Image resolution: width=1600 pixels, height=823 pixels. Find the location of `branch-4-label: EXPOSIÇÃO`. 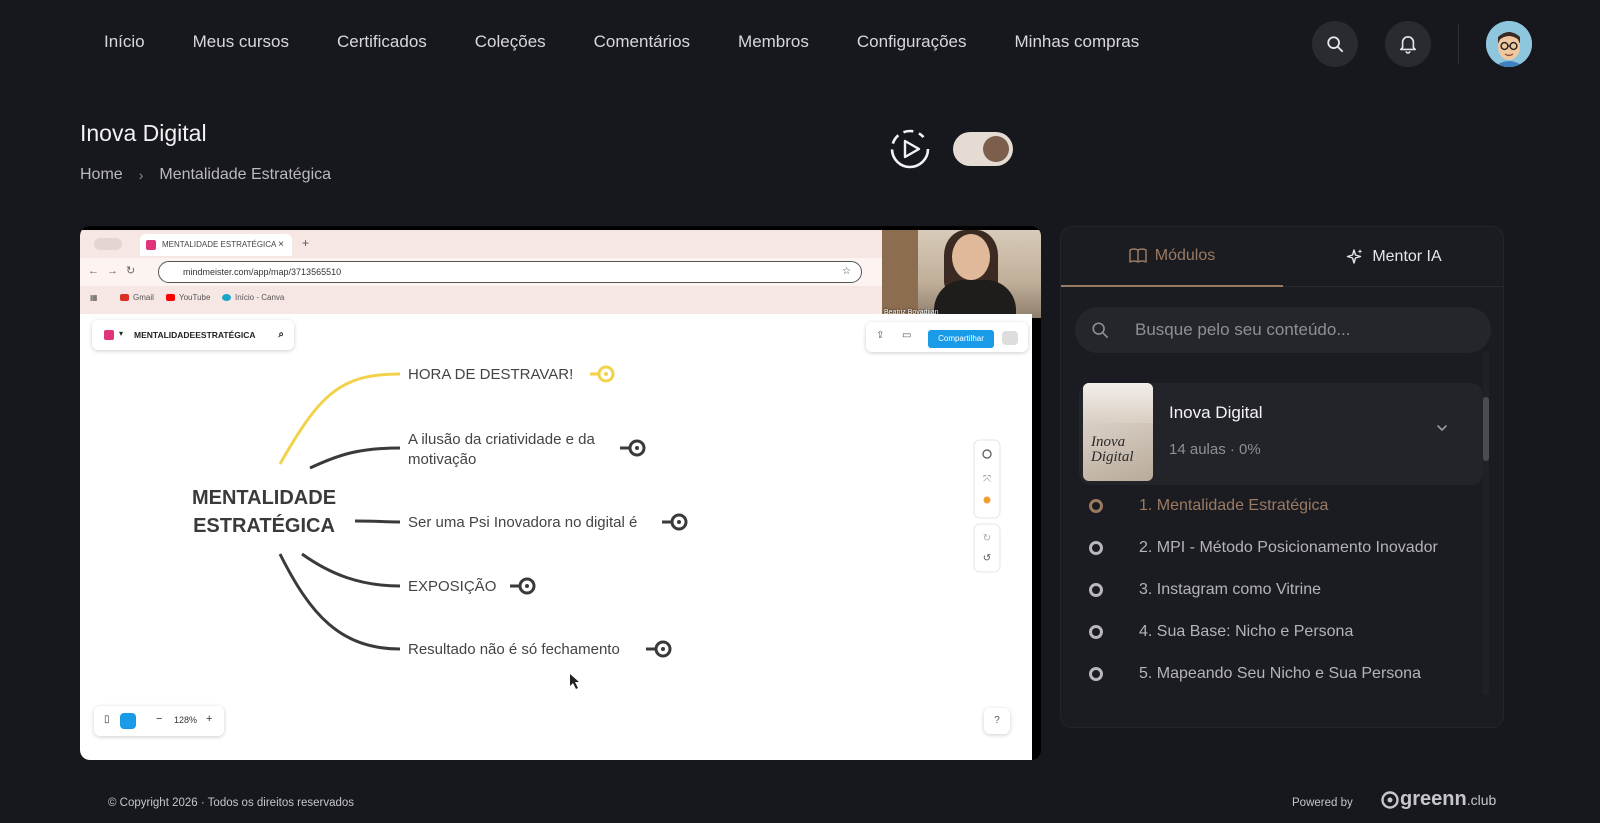

branch-4-label: EXPOSIÇÃO is located at coordinates (452, 586).